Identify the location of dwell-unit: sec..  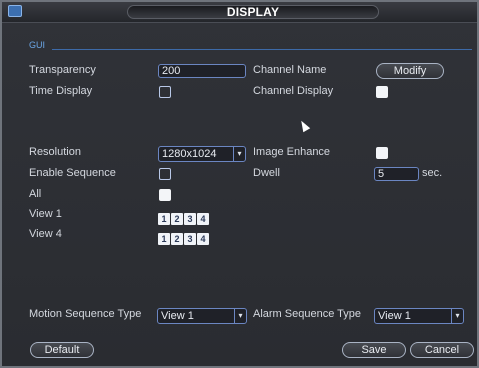
(432, 173).